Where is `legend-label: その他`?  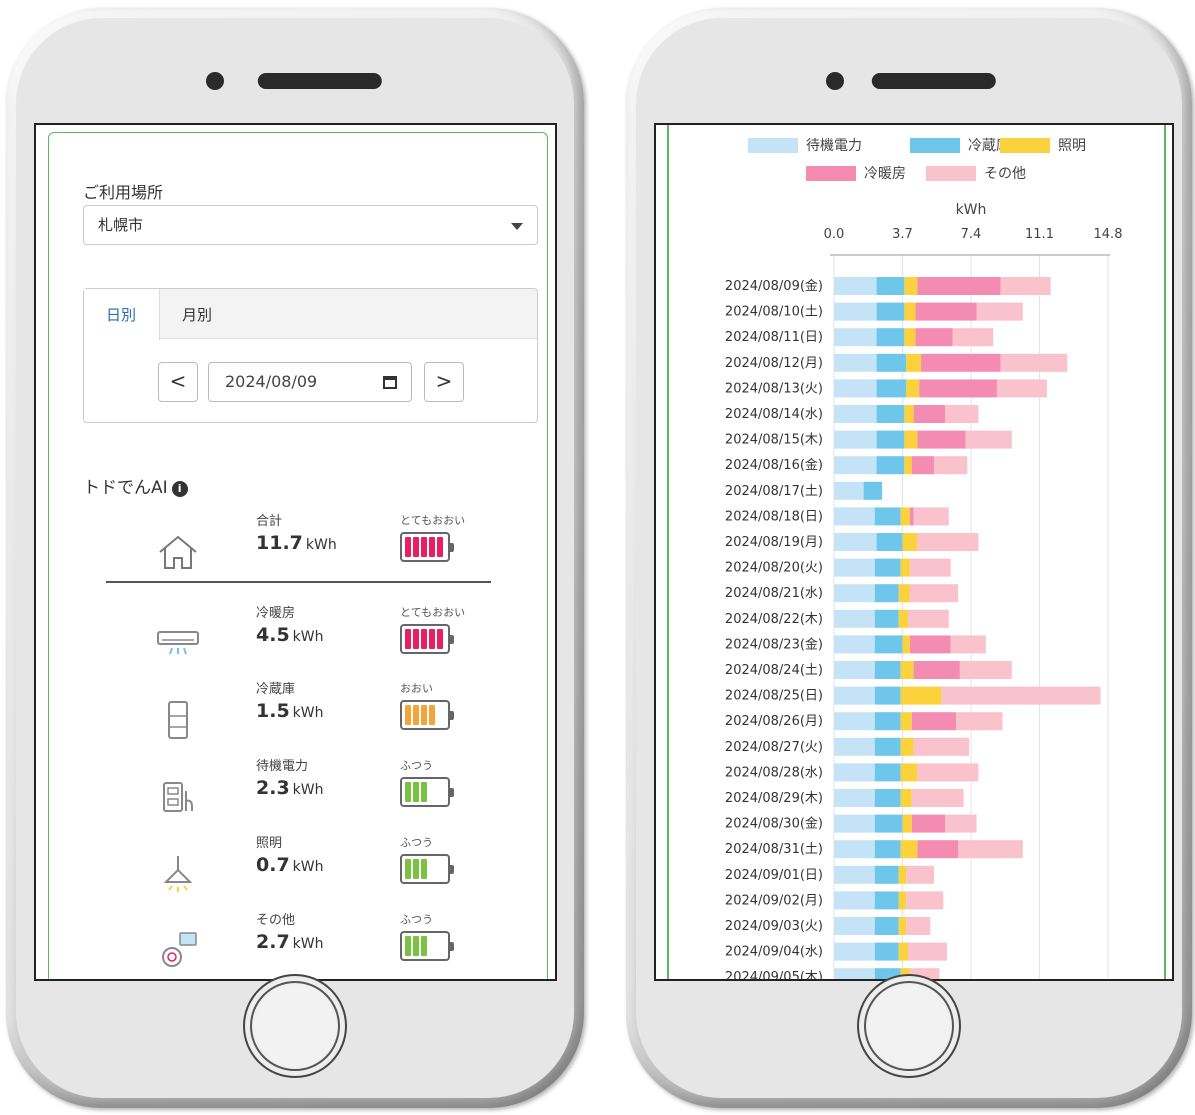
legend-label: その他 is located at coordinates (1005, 174).